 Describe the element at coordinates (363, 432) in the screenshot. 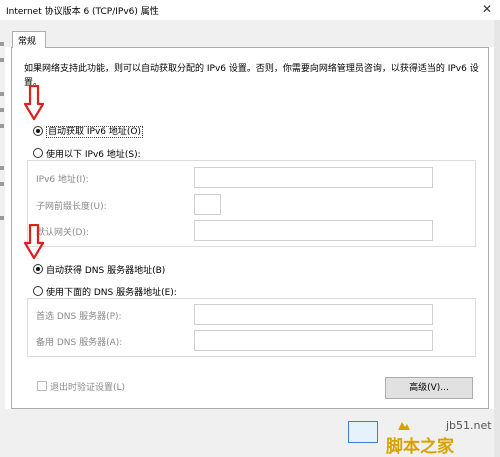

I see `ok-button` at that location.